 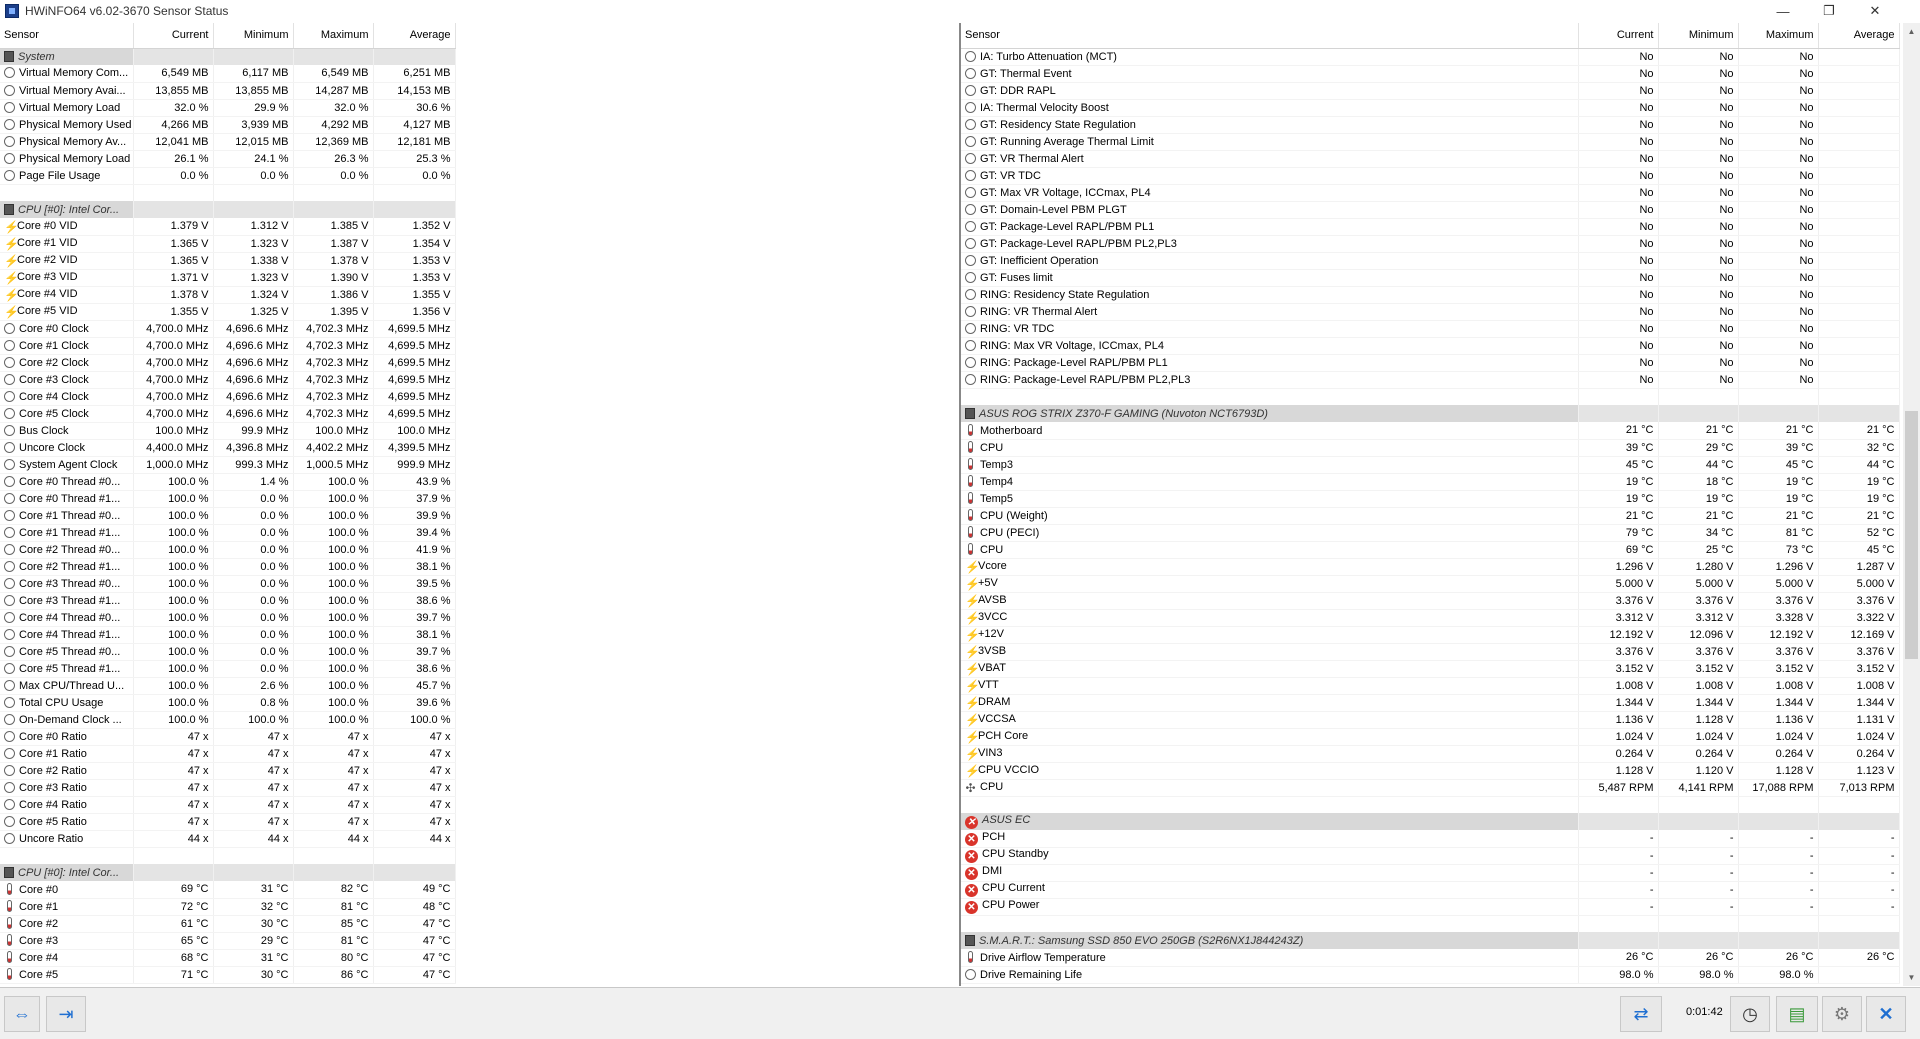 I want to click on sensor-row: ⚡VTT 1.008 V 1.008 V 1.008 V 1.008 V, so click(x=1430, y=686).